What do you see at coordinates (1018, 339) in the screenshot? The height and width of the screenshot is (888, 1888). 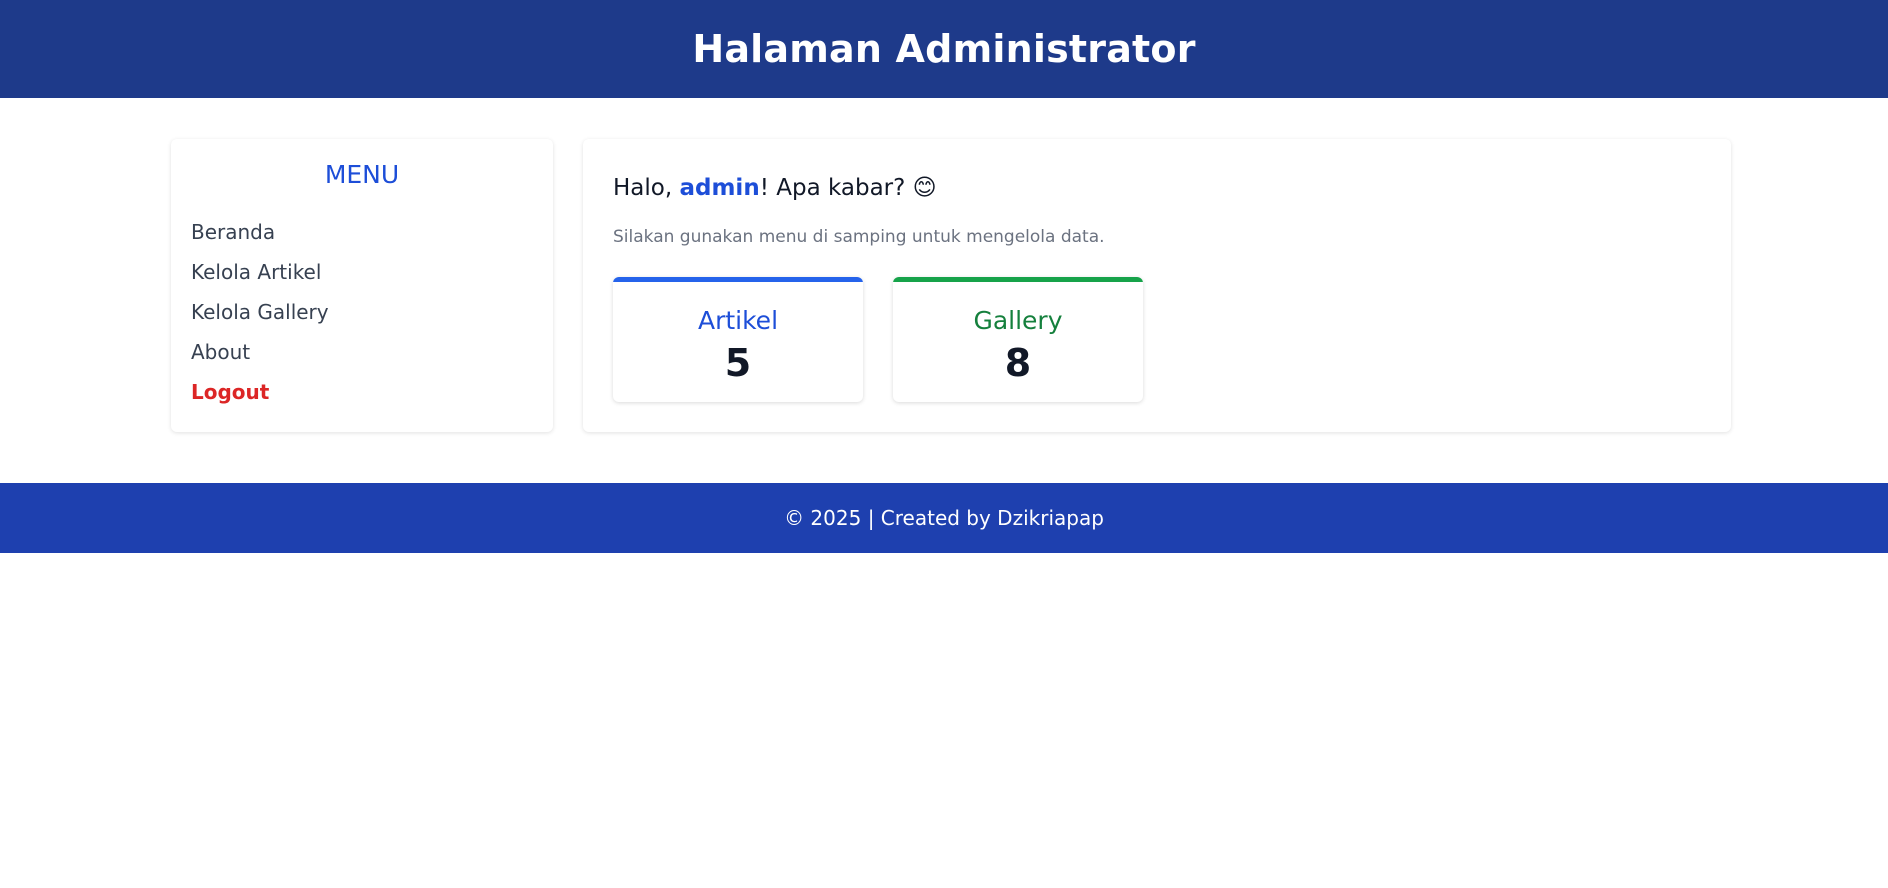 I see `stat-card-gallery: Gallery 8` at bounding box center [1018, 339].